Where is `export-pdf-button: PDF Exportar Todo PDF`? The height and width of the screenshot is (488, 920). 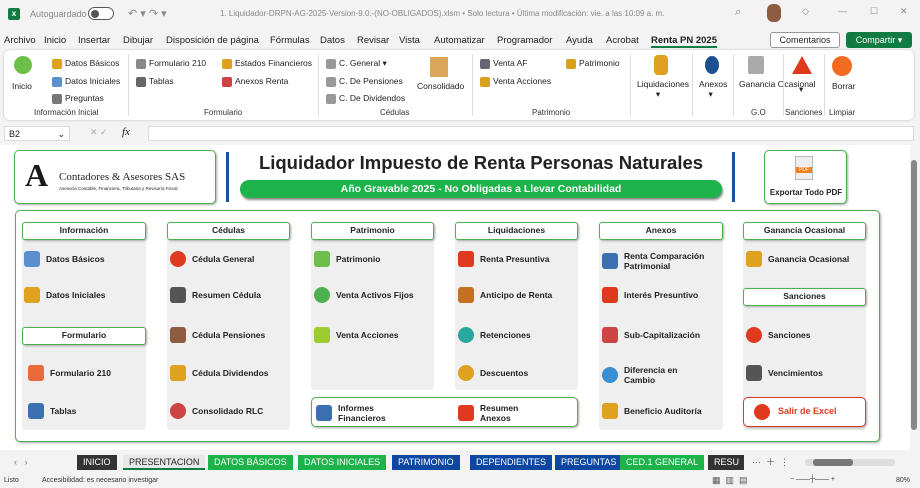 export-pdf-button: PDF Exportar Todo PDF is located at coordinates (805, 177).